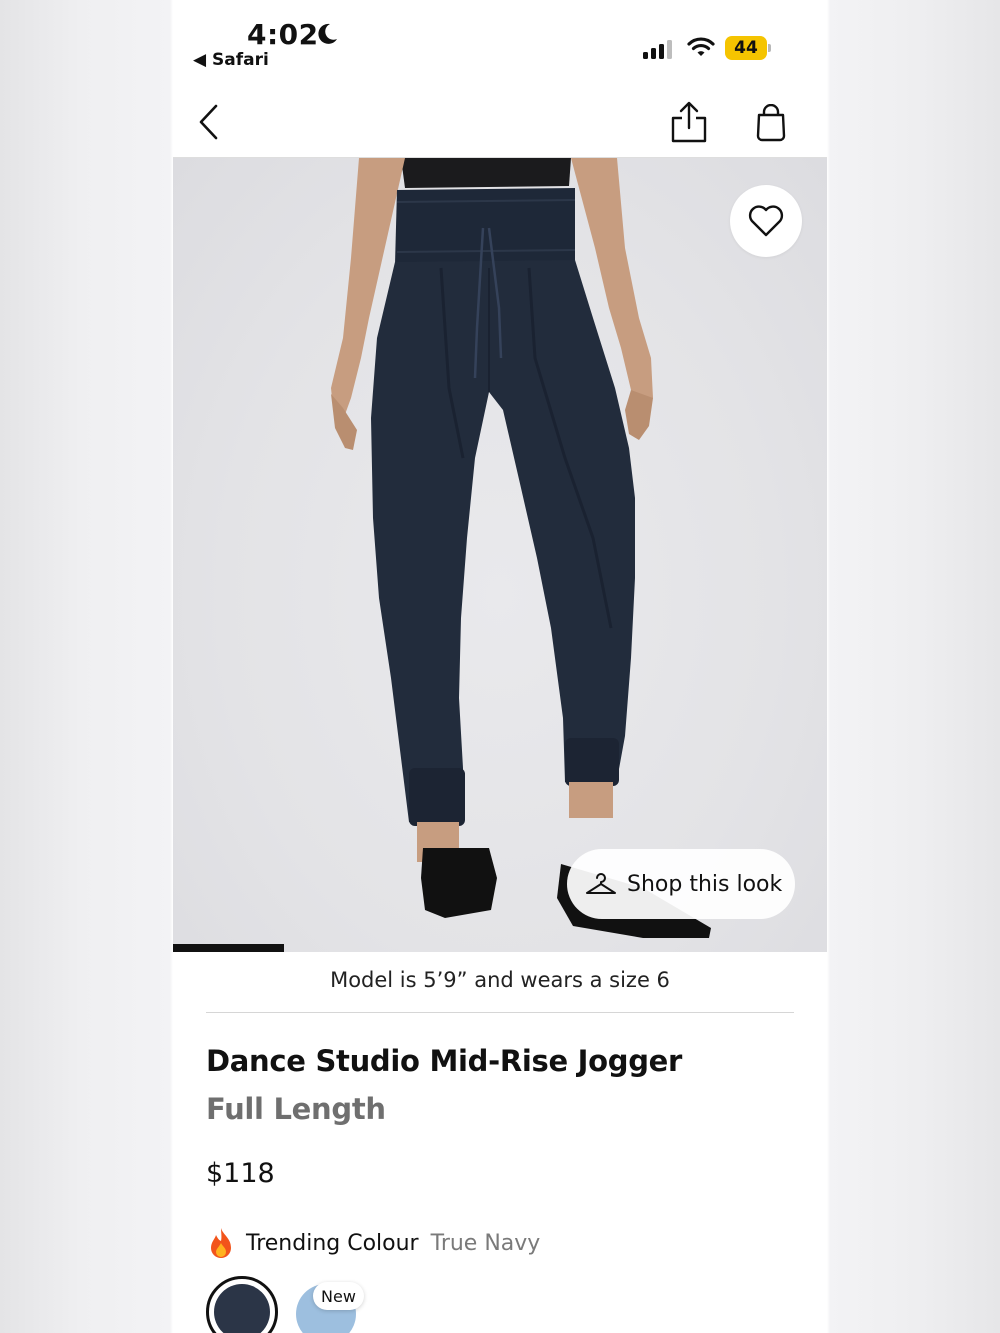 This screenshot has height=1333, width=1000. Describe the element at coordinates (242, 1308) in the screenshot. I see `swatch-fill` at that location.